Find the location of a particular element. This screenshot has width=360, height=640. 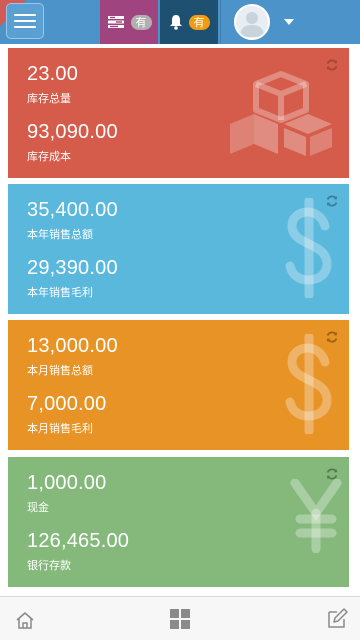

cash-value: 1,000.00 is located at coordinates (67, 483).